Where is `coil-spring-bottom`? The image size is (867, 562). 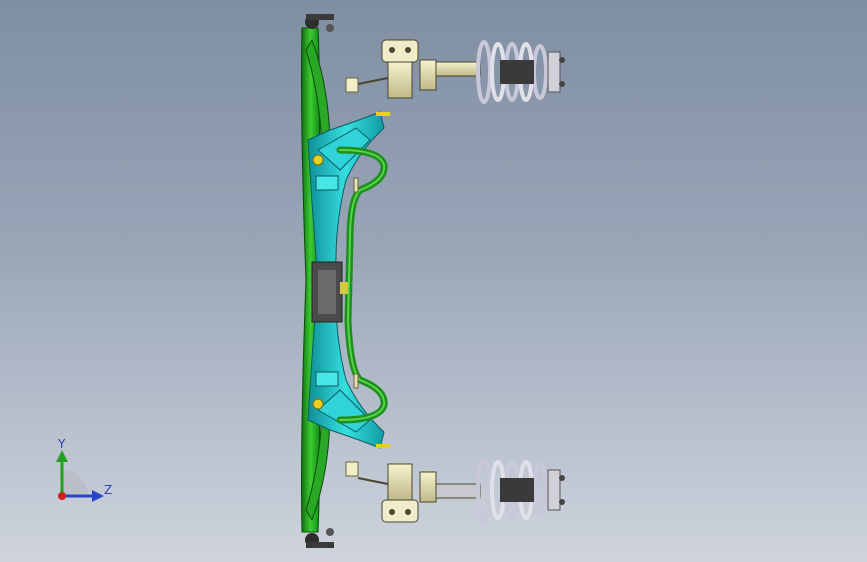 coil-spring-bottom is located at coordinates (512, 490).